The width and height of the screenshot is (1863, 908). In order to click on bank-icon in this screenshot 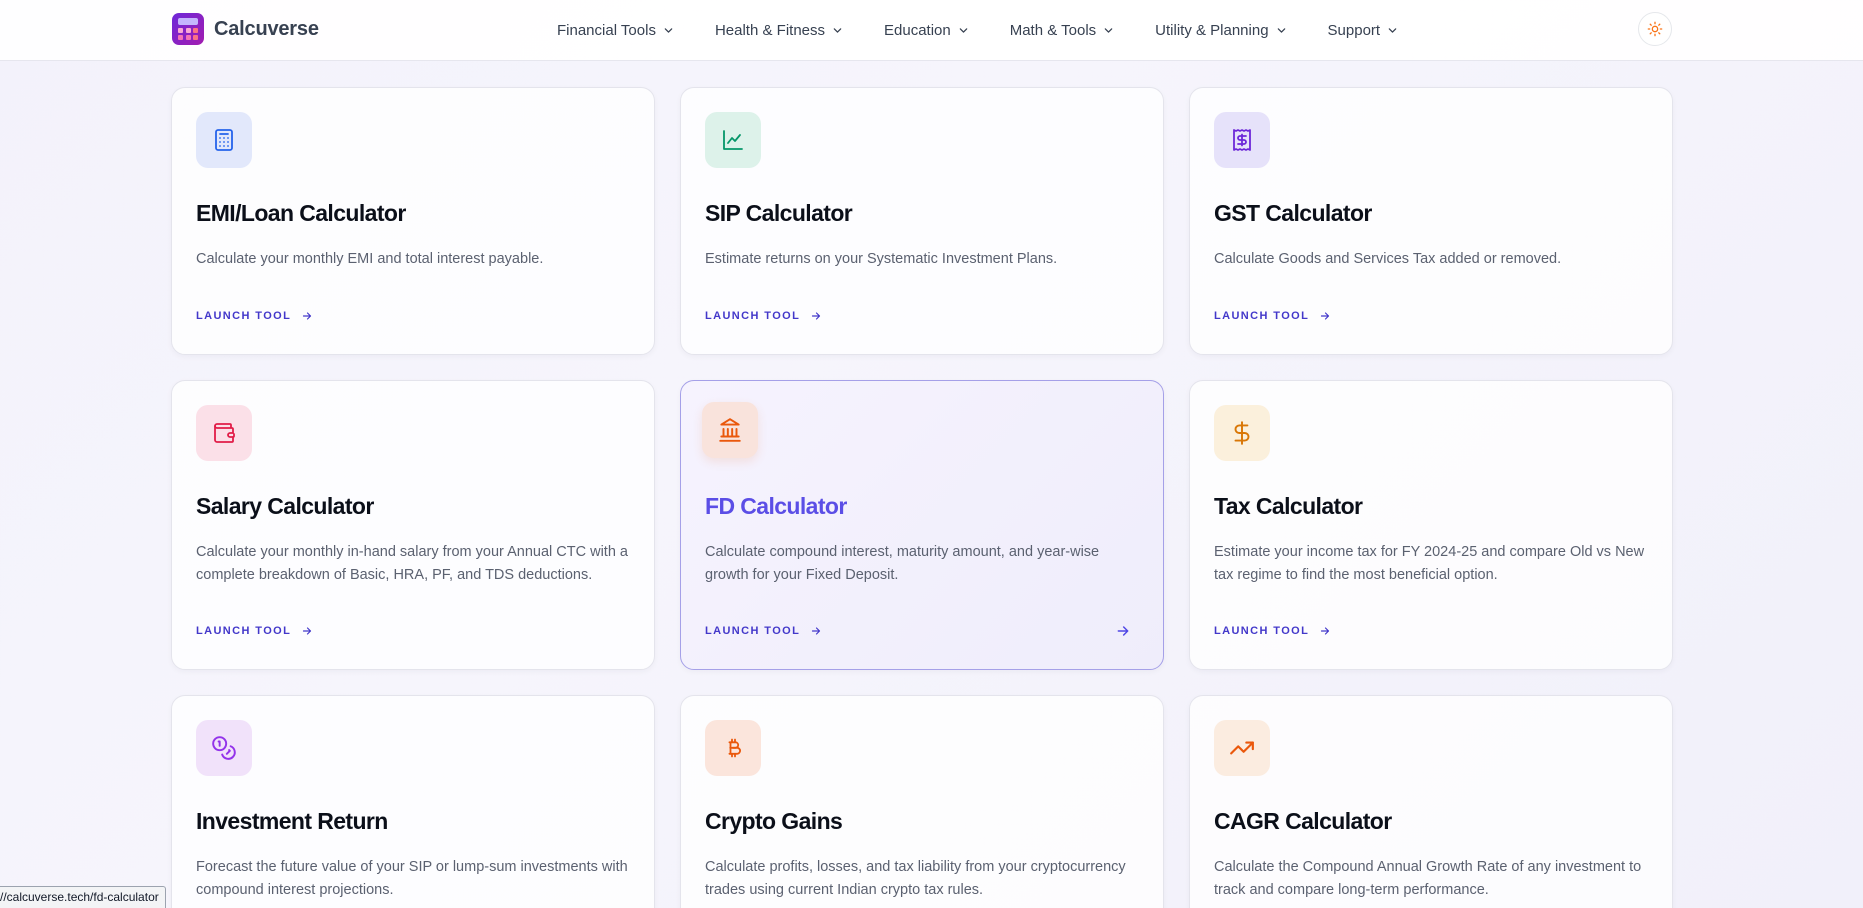, I will do `click(730, 430)`.